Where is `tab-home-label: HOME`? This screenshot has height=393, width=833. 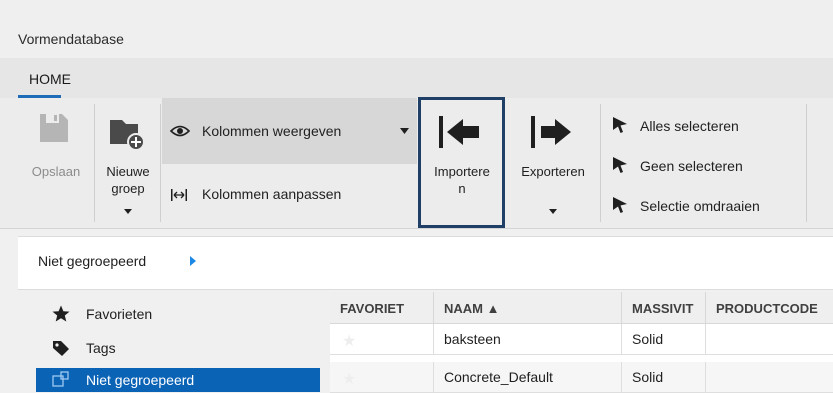 tab-home-label: HOME is located at coordinates (50, 79).